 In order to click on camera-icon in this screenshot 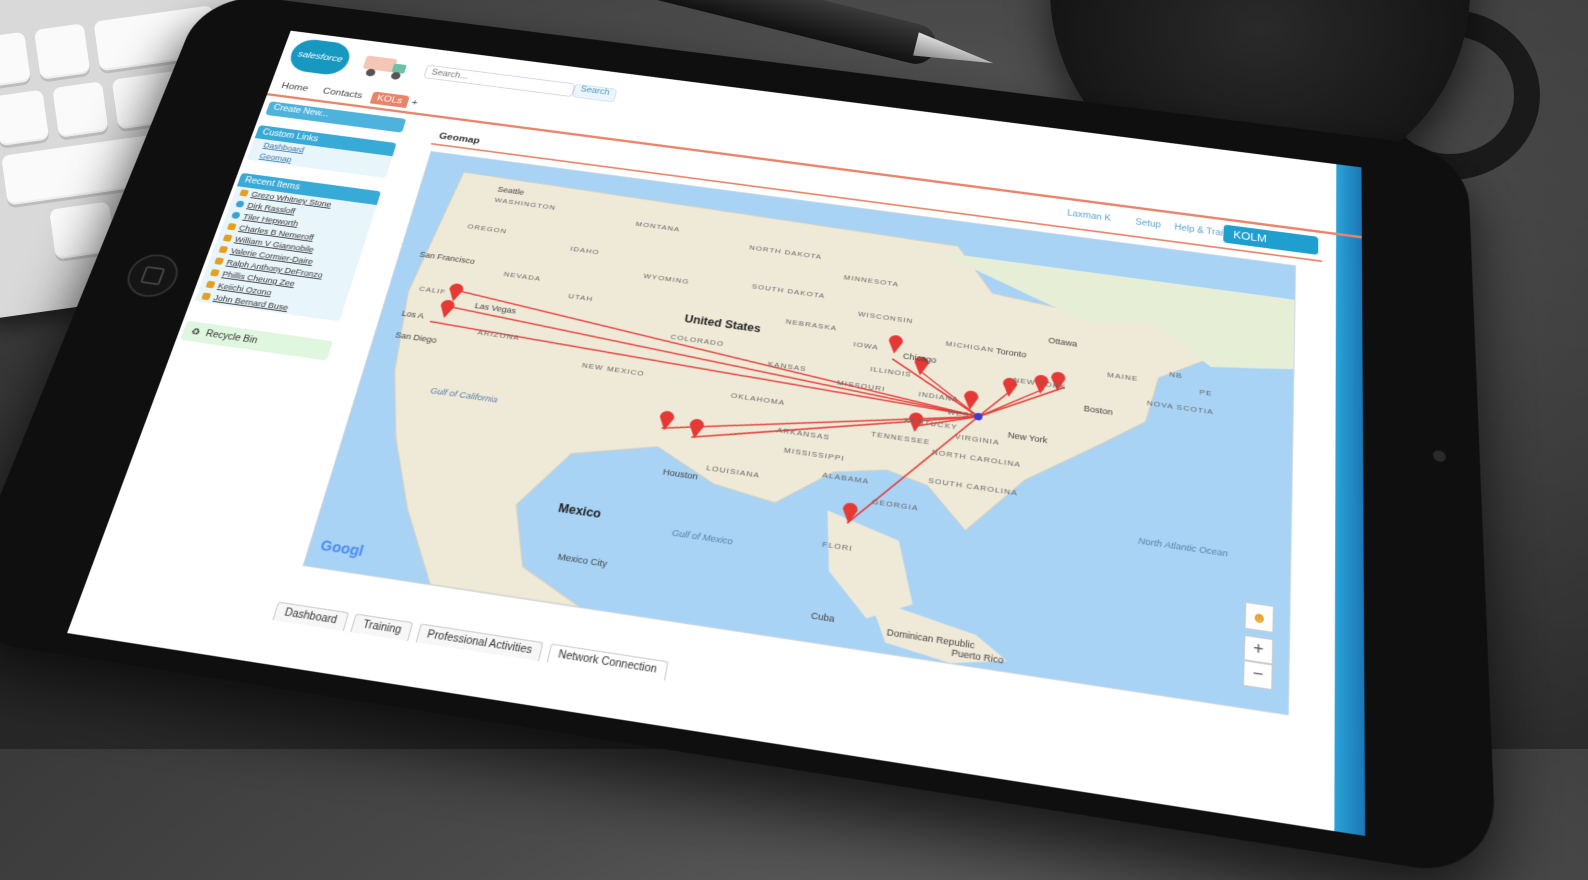, I will do `click(1439, 456)`.